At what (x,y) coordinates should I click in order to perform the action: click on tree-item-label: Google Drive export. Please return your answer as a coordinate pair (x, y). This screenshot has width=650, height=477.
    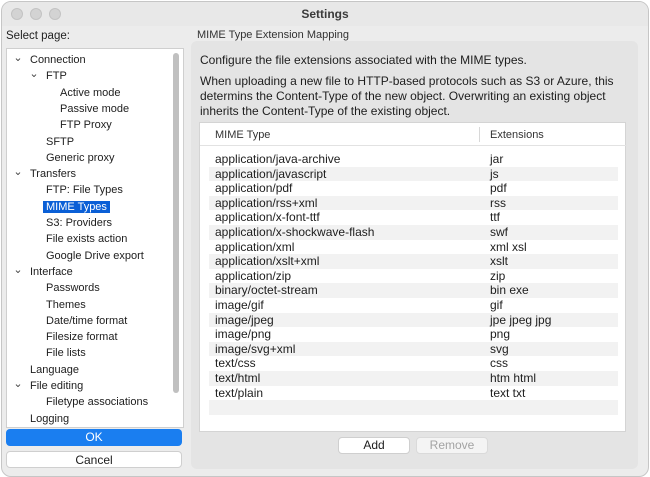
    Looking at the image, I should click on (95, 255).